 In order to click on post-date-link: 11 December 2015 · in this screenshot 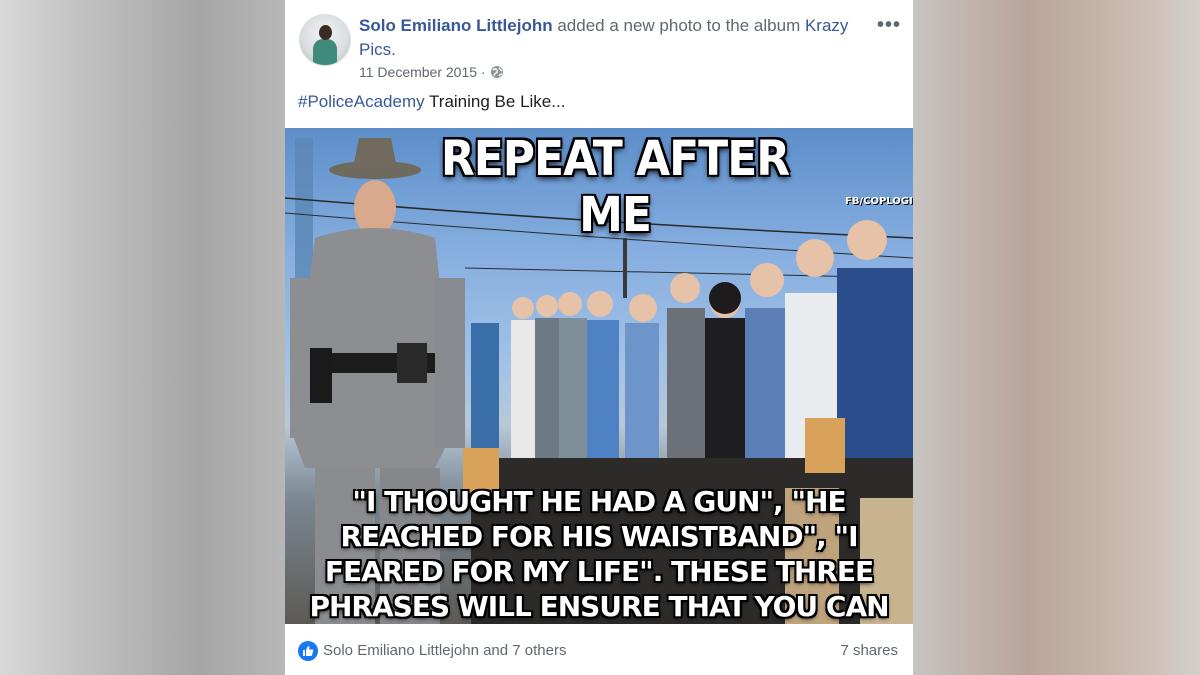, I will do `click(422, 72)`.